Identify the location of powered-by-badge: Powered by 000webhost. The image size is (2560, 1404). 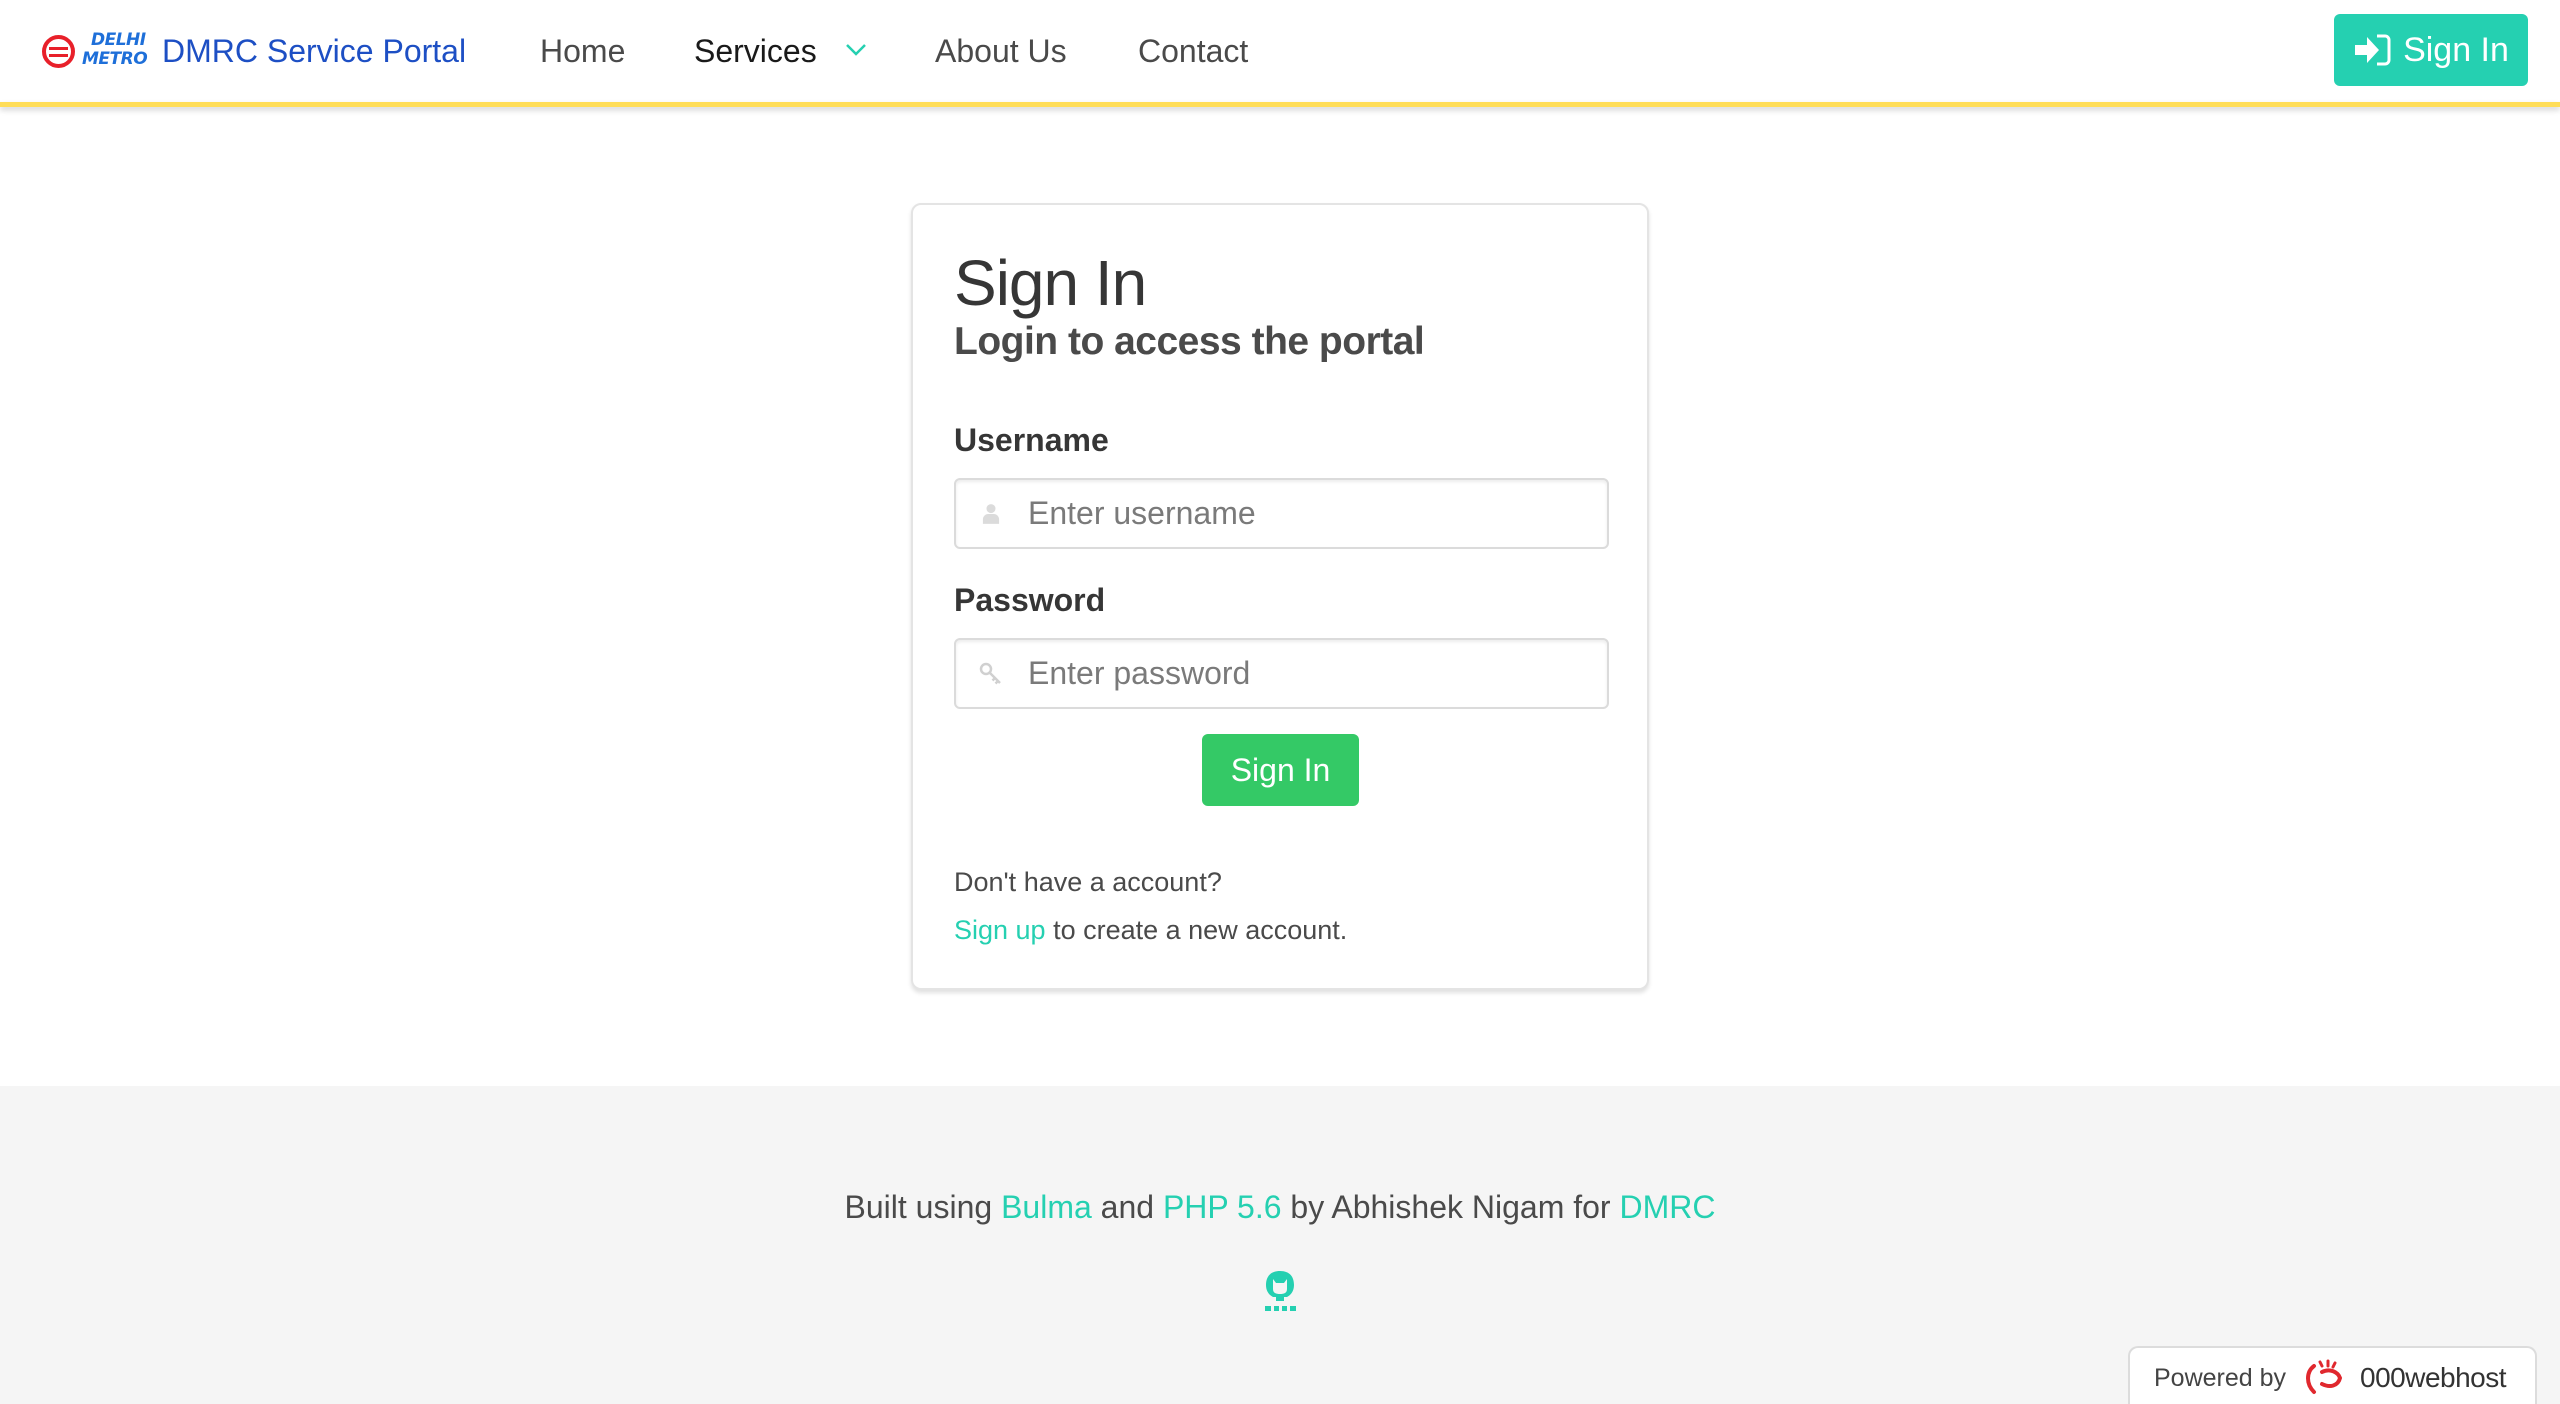
(2332, 1375).